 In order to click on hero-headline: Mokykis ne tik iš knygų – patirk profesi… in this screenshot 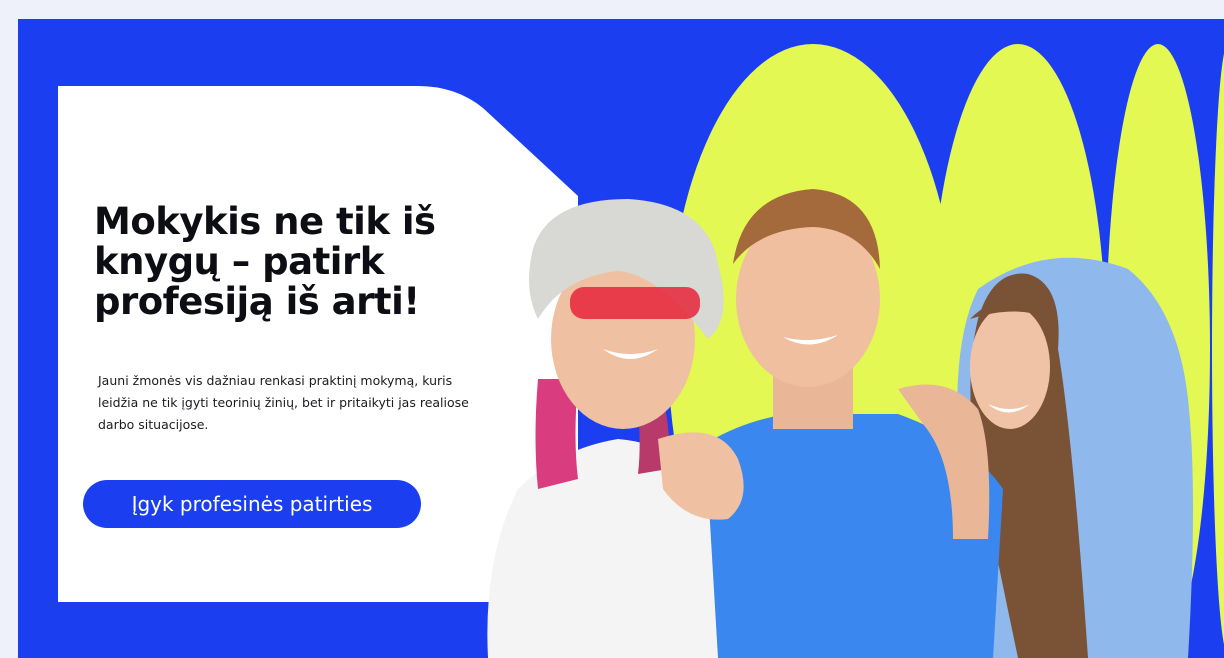, I will do `click(265, 261)`.